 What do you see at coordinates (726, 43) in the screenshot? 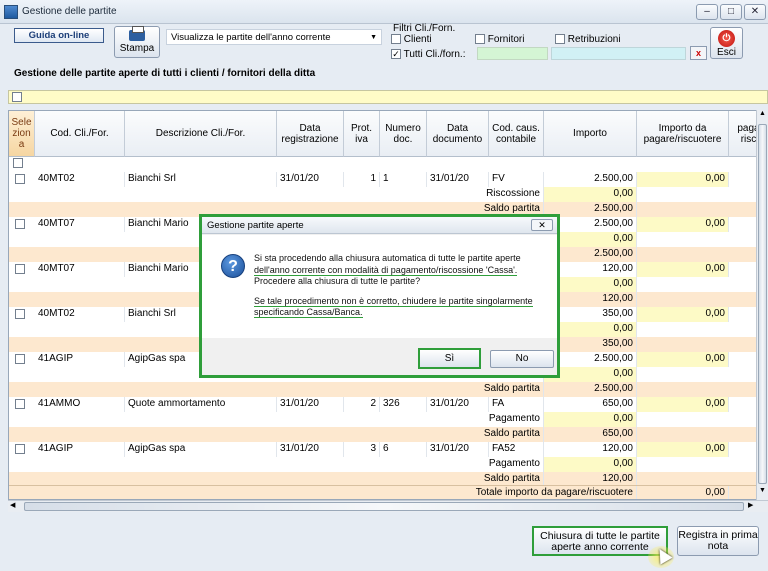
I see `esci-button: ⏻ Esci` at bounding box center [726, 43].